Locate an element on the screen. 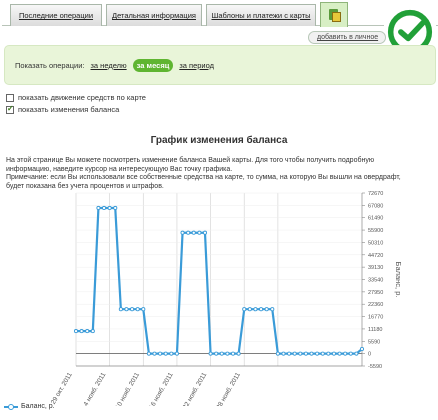 Image resolution: width=438 pixels, height=420 pixels. y-tick-label: 11180 is located at coordinates (375, 330).